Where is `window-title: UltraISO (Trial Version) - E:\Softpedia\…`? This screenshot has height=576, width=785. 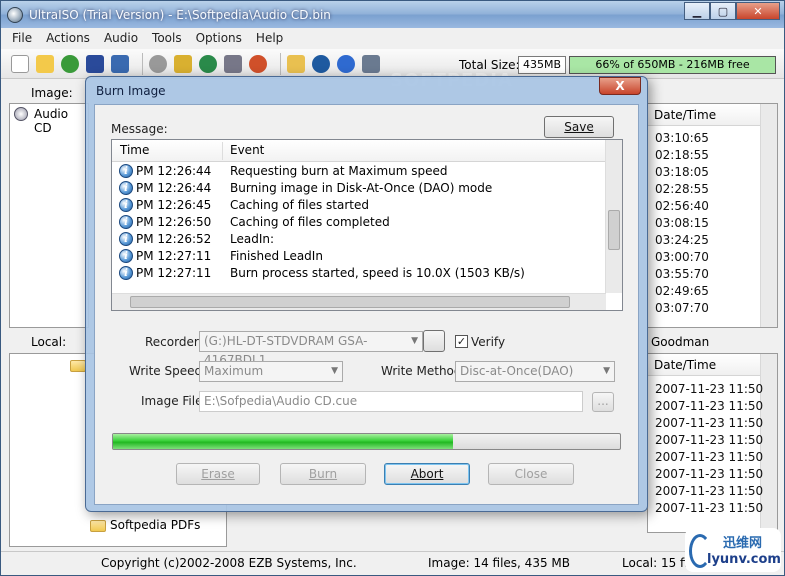
window-title: UltraISO (Trial Version) - E:\Softpedia\… is located at coordinates (180, 14).